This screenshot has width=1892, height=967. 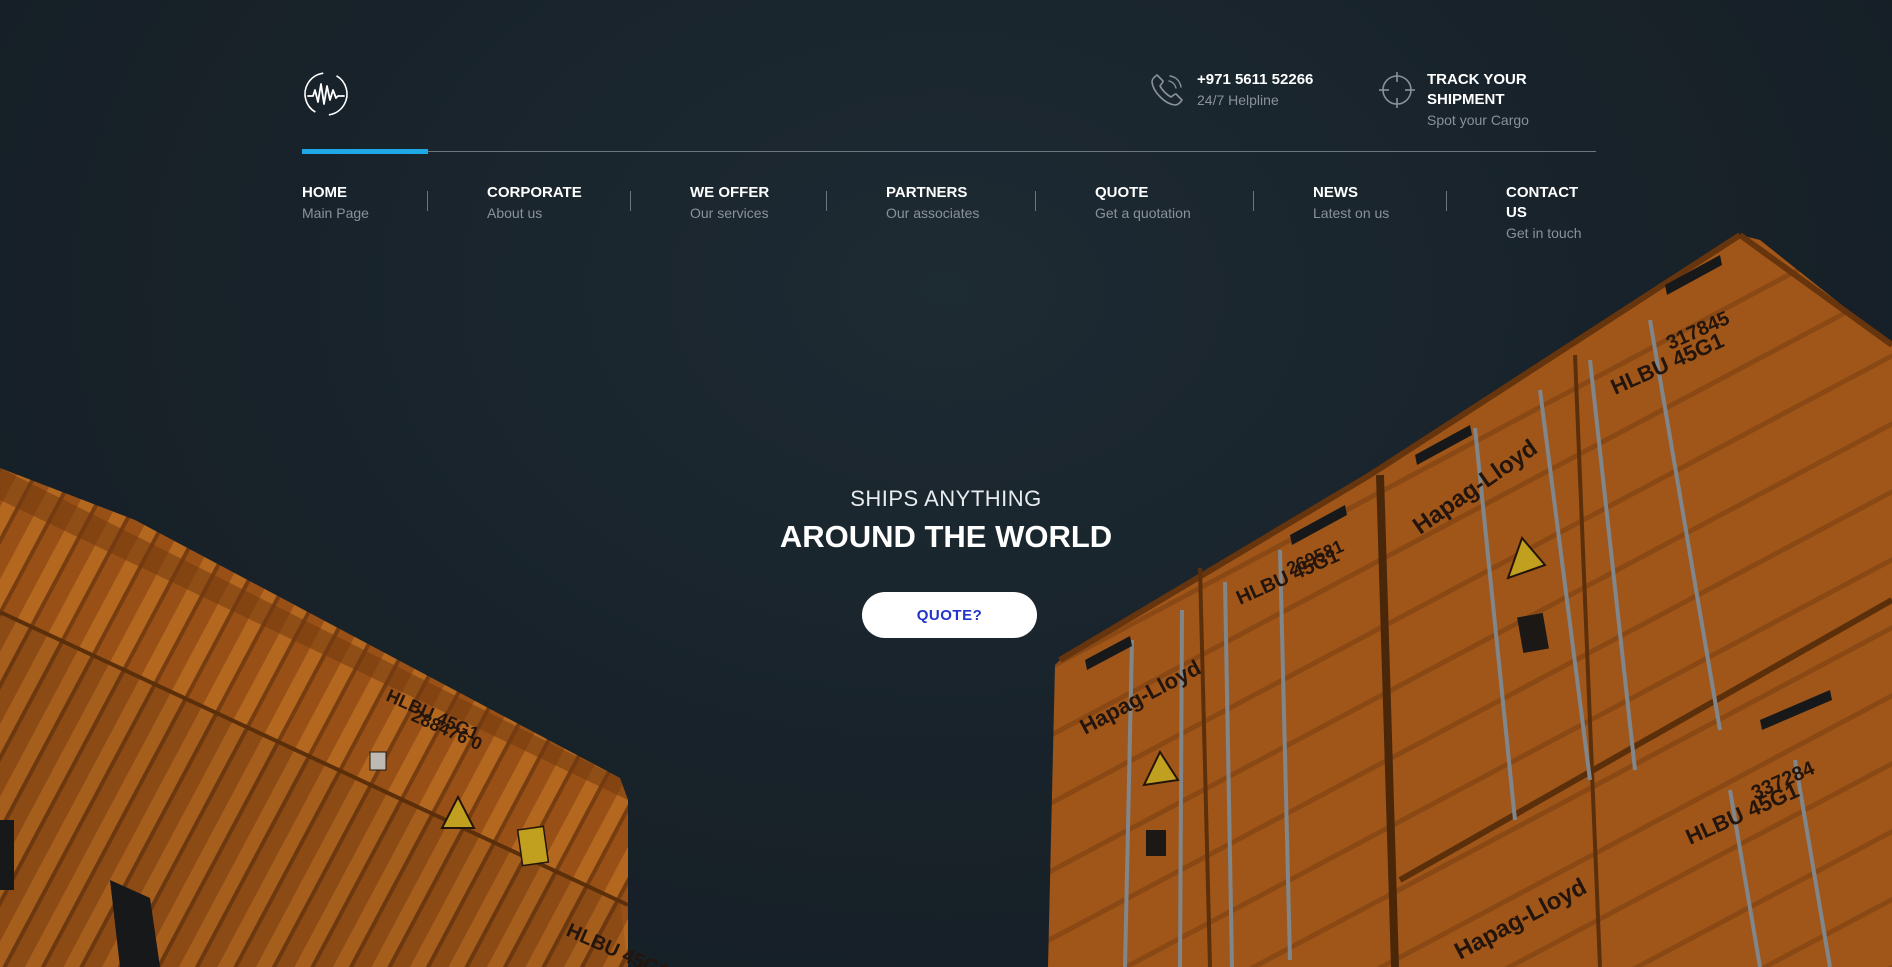 What do you see at coordinates (729, 213) in the screenshot?
I see `nav-item-subtitle: Our services` at bounding box center [729, 213].